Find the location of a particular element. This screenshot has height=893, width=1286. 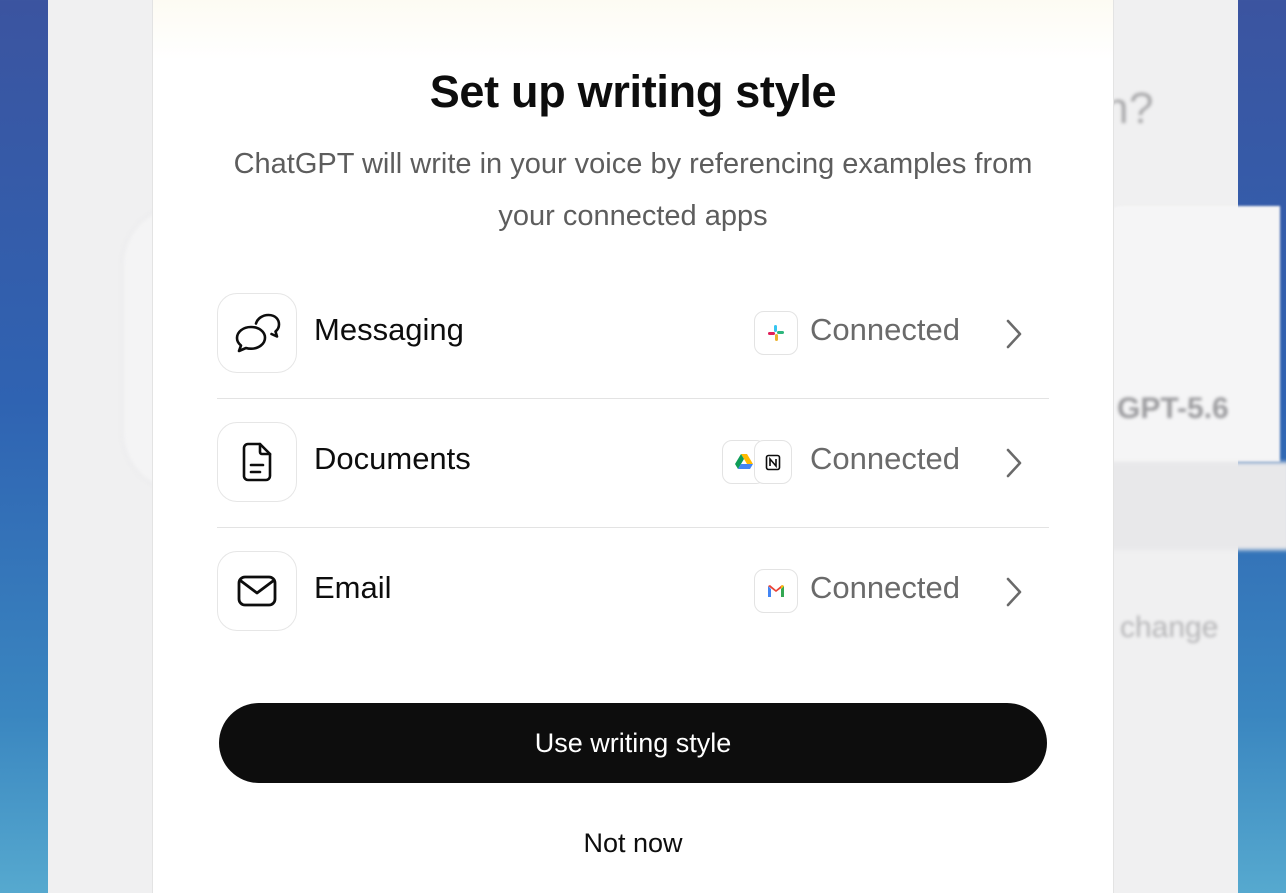

messaging-label: Messaging is located at coordinates (389, 329).